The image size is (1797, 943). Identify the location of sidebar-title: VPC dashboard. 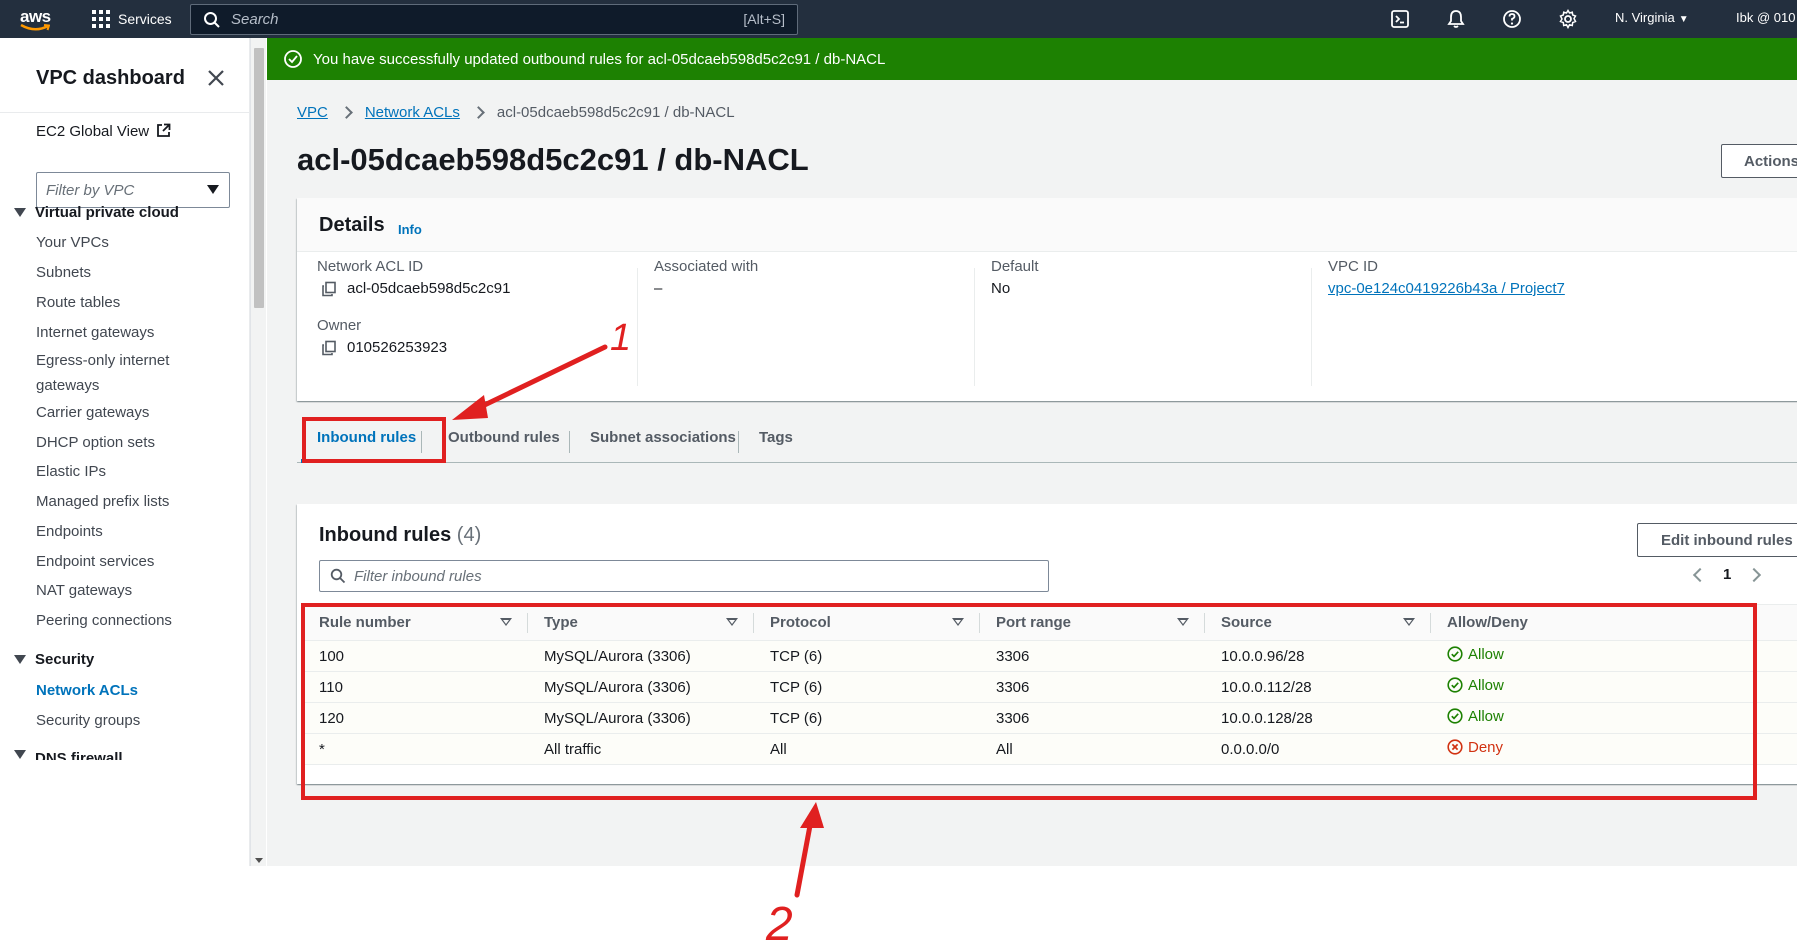
(110, 78).